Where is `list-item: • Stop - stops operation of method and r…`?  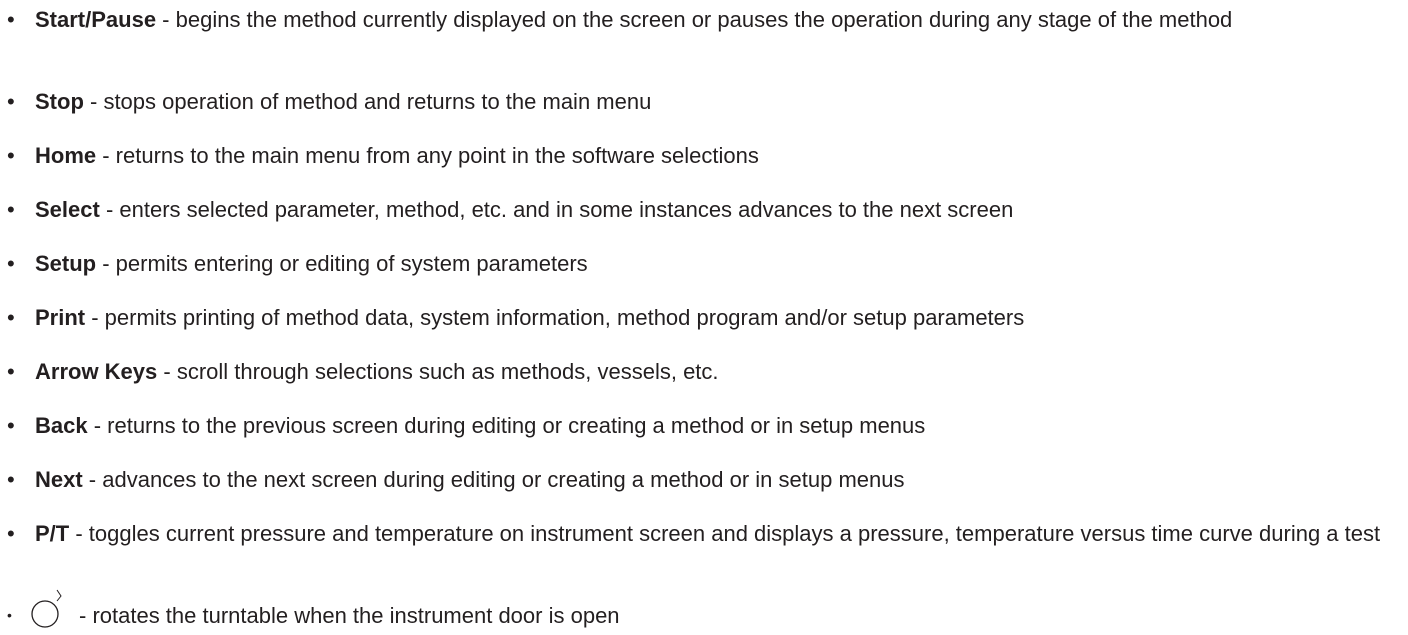
list-item: • Stop - stops operation of method and r… is located at coordinates (700, 101).